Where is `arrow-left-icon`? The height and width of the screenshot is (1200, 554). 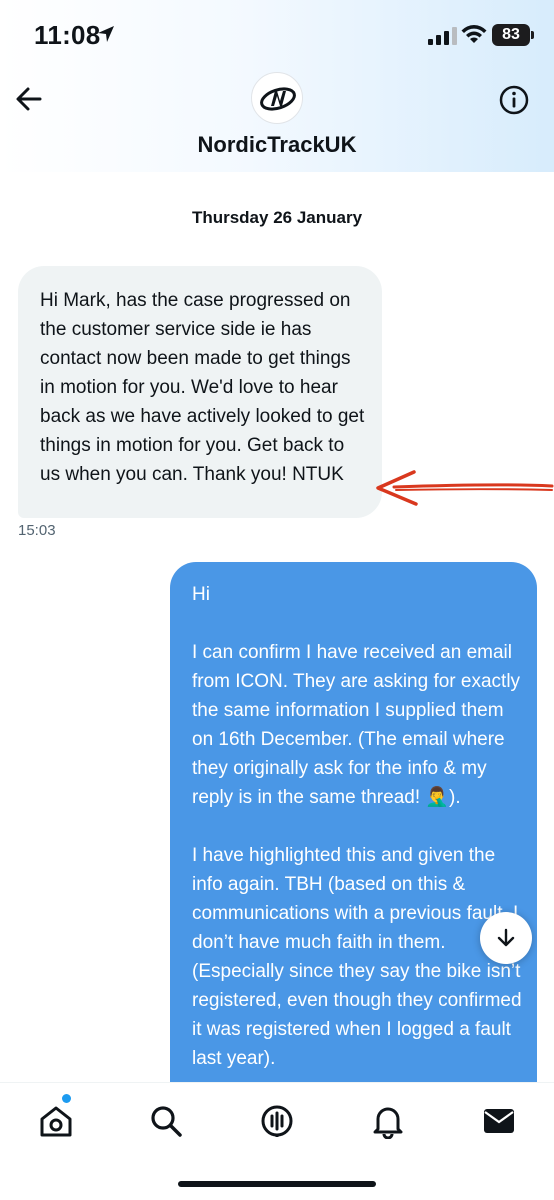
arrow-left-icon is located at coordinates (29, 99).